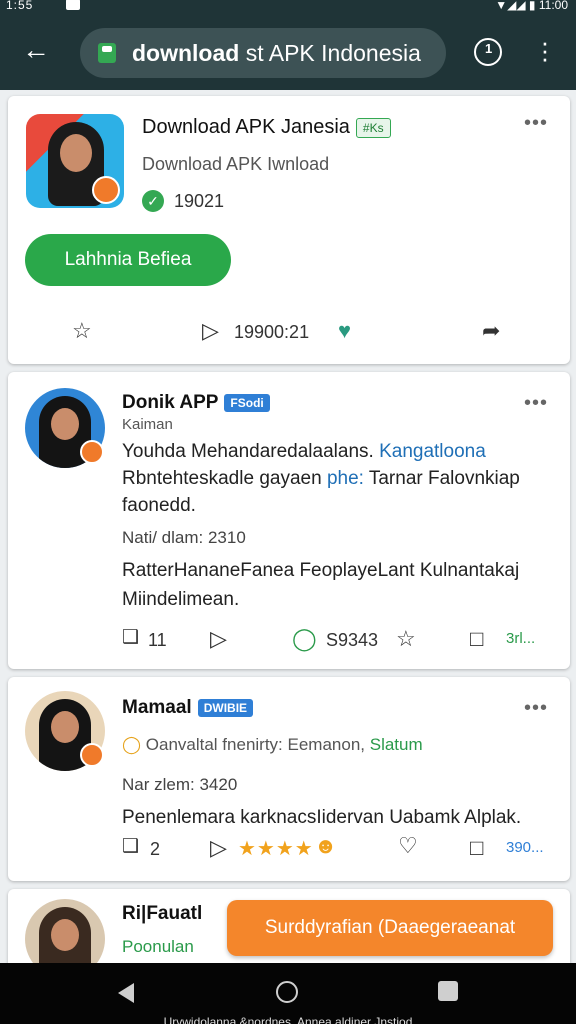 The height and width of the screenshot is (1024, 576). Describe the element at coordinates (210, 331) in the screenshot. I see `tag-icon: ▷` at that location.